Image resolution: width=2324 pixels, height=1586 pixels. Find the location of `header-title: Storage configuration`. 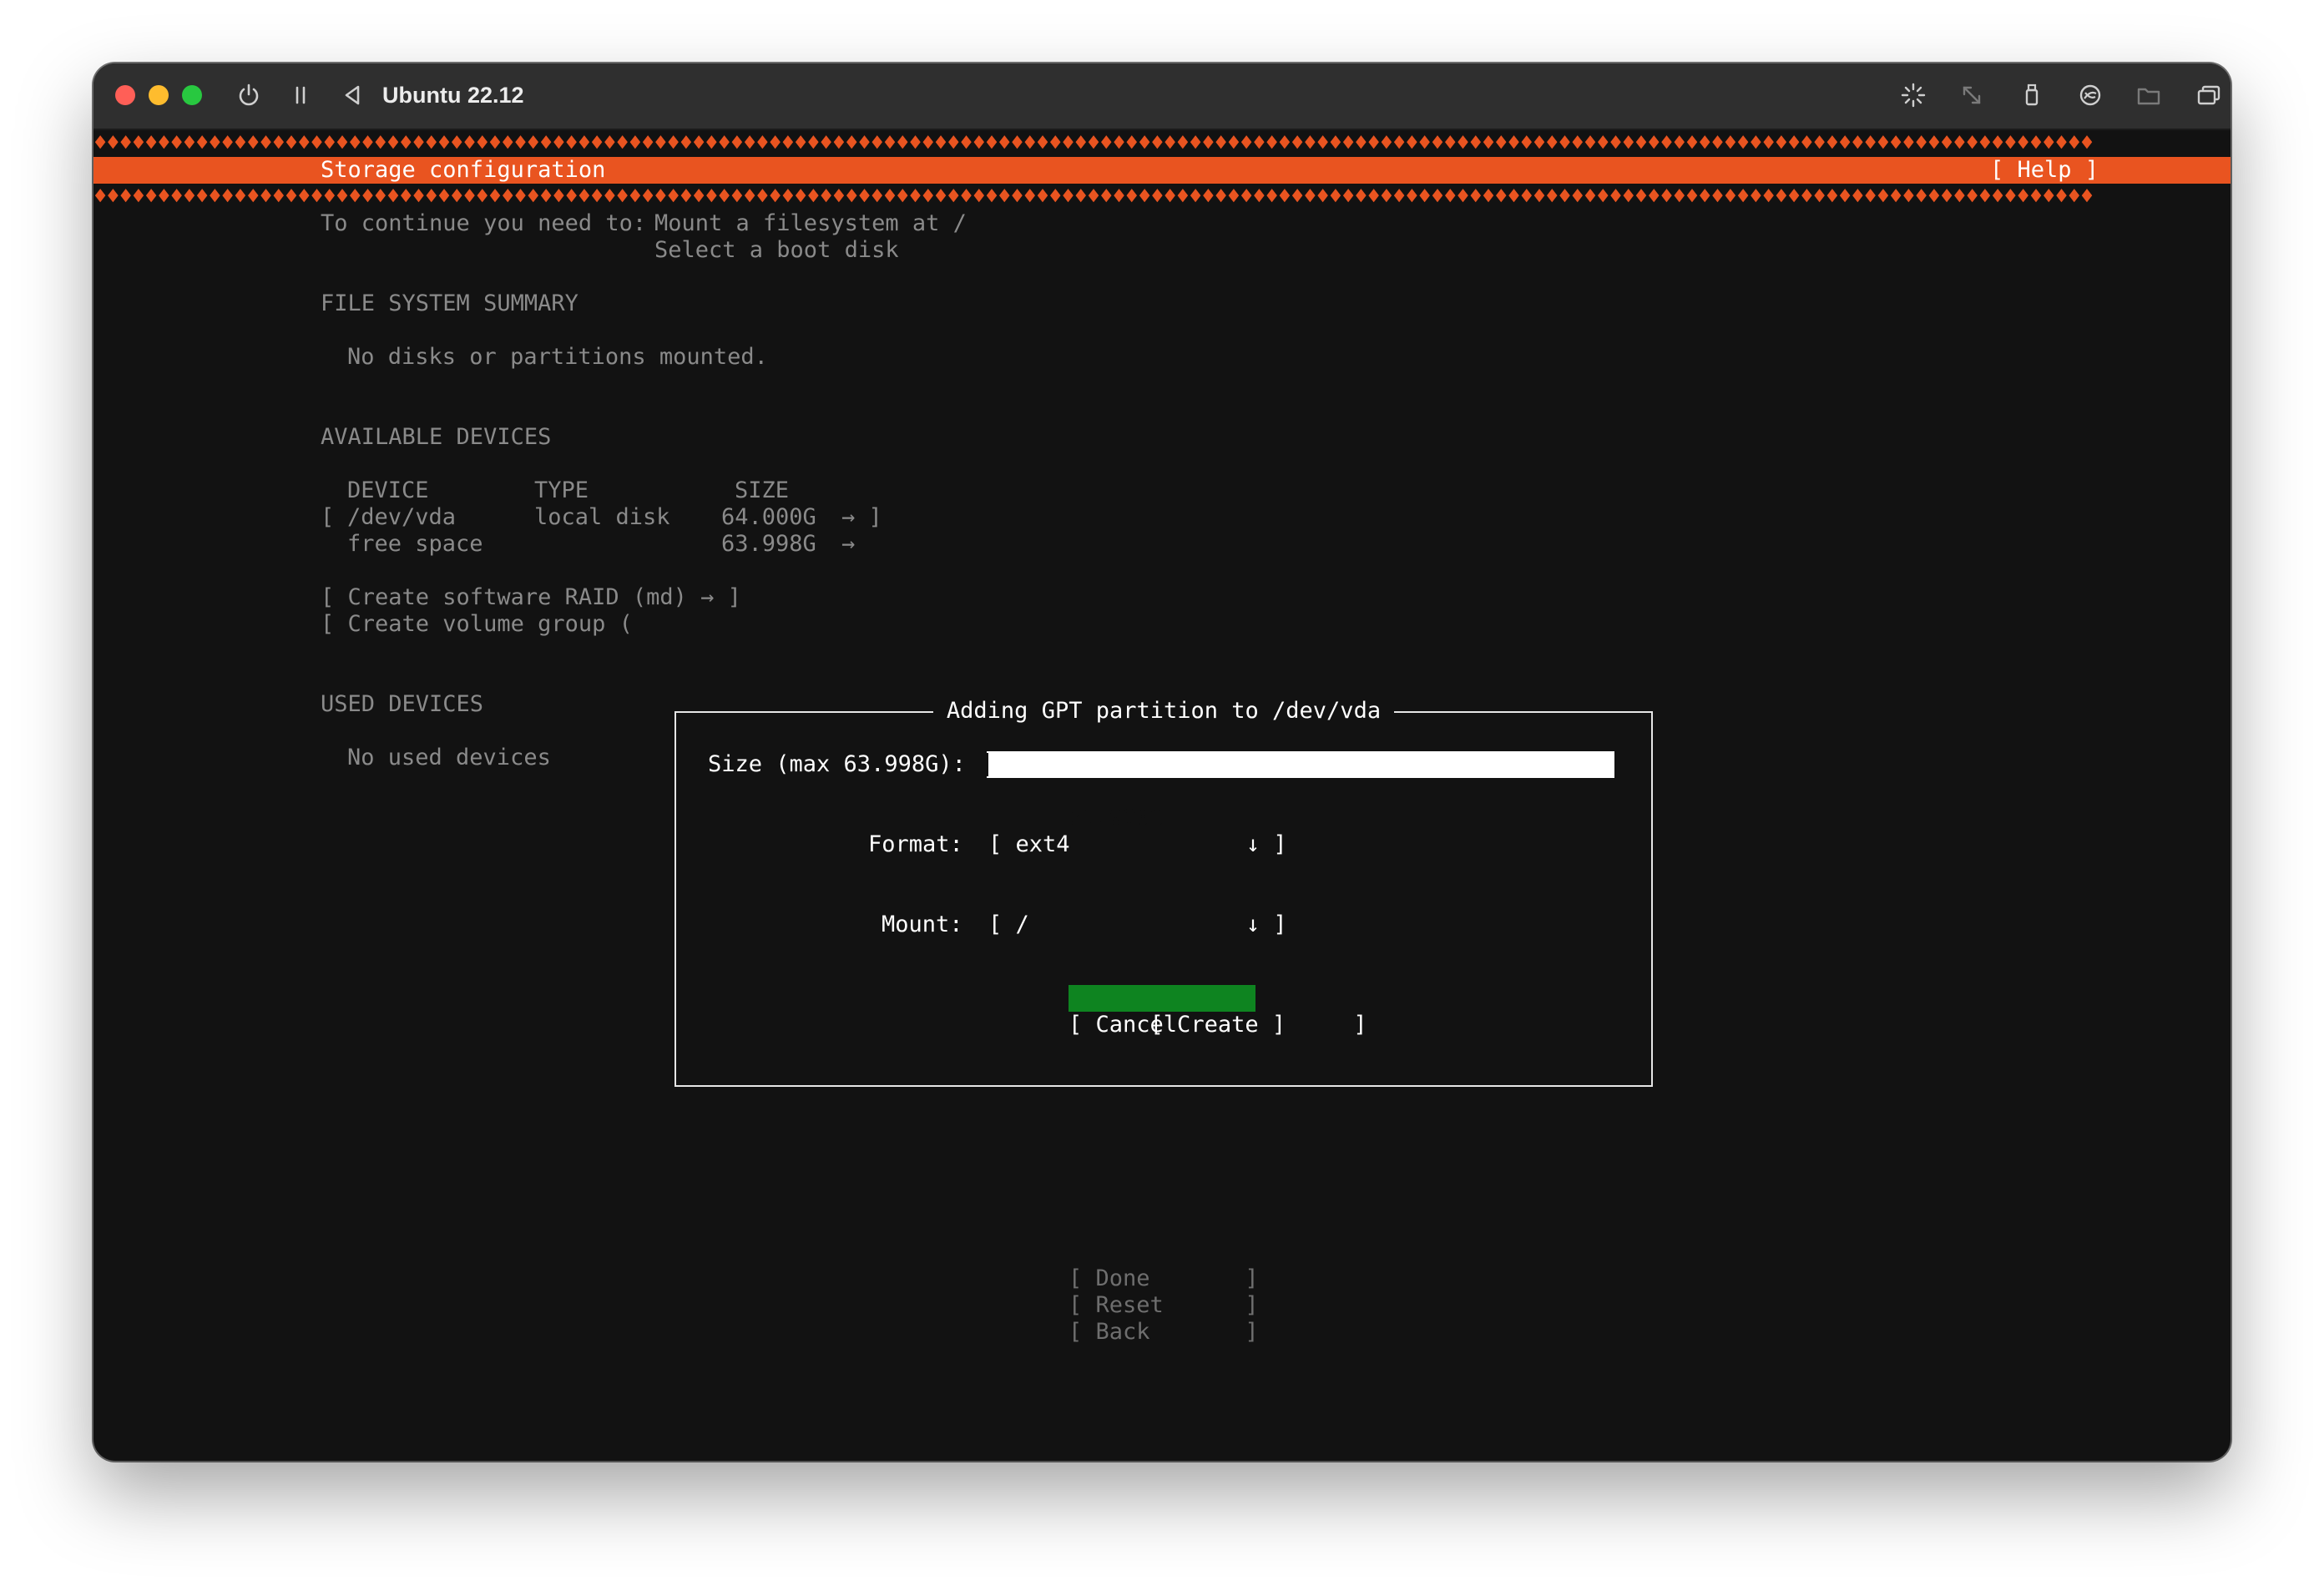

header-title: Storage configuration is located at coordinates (463, 170).